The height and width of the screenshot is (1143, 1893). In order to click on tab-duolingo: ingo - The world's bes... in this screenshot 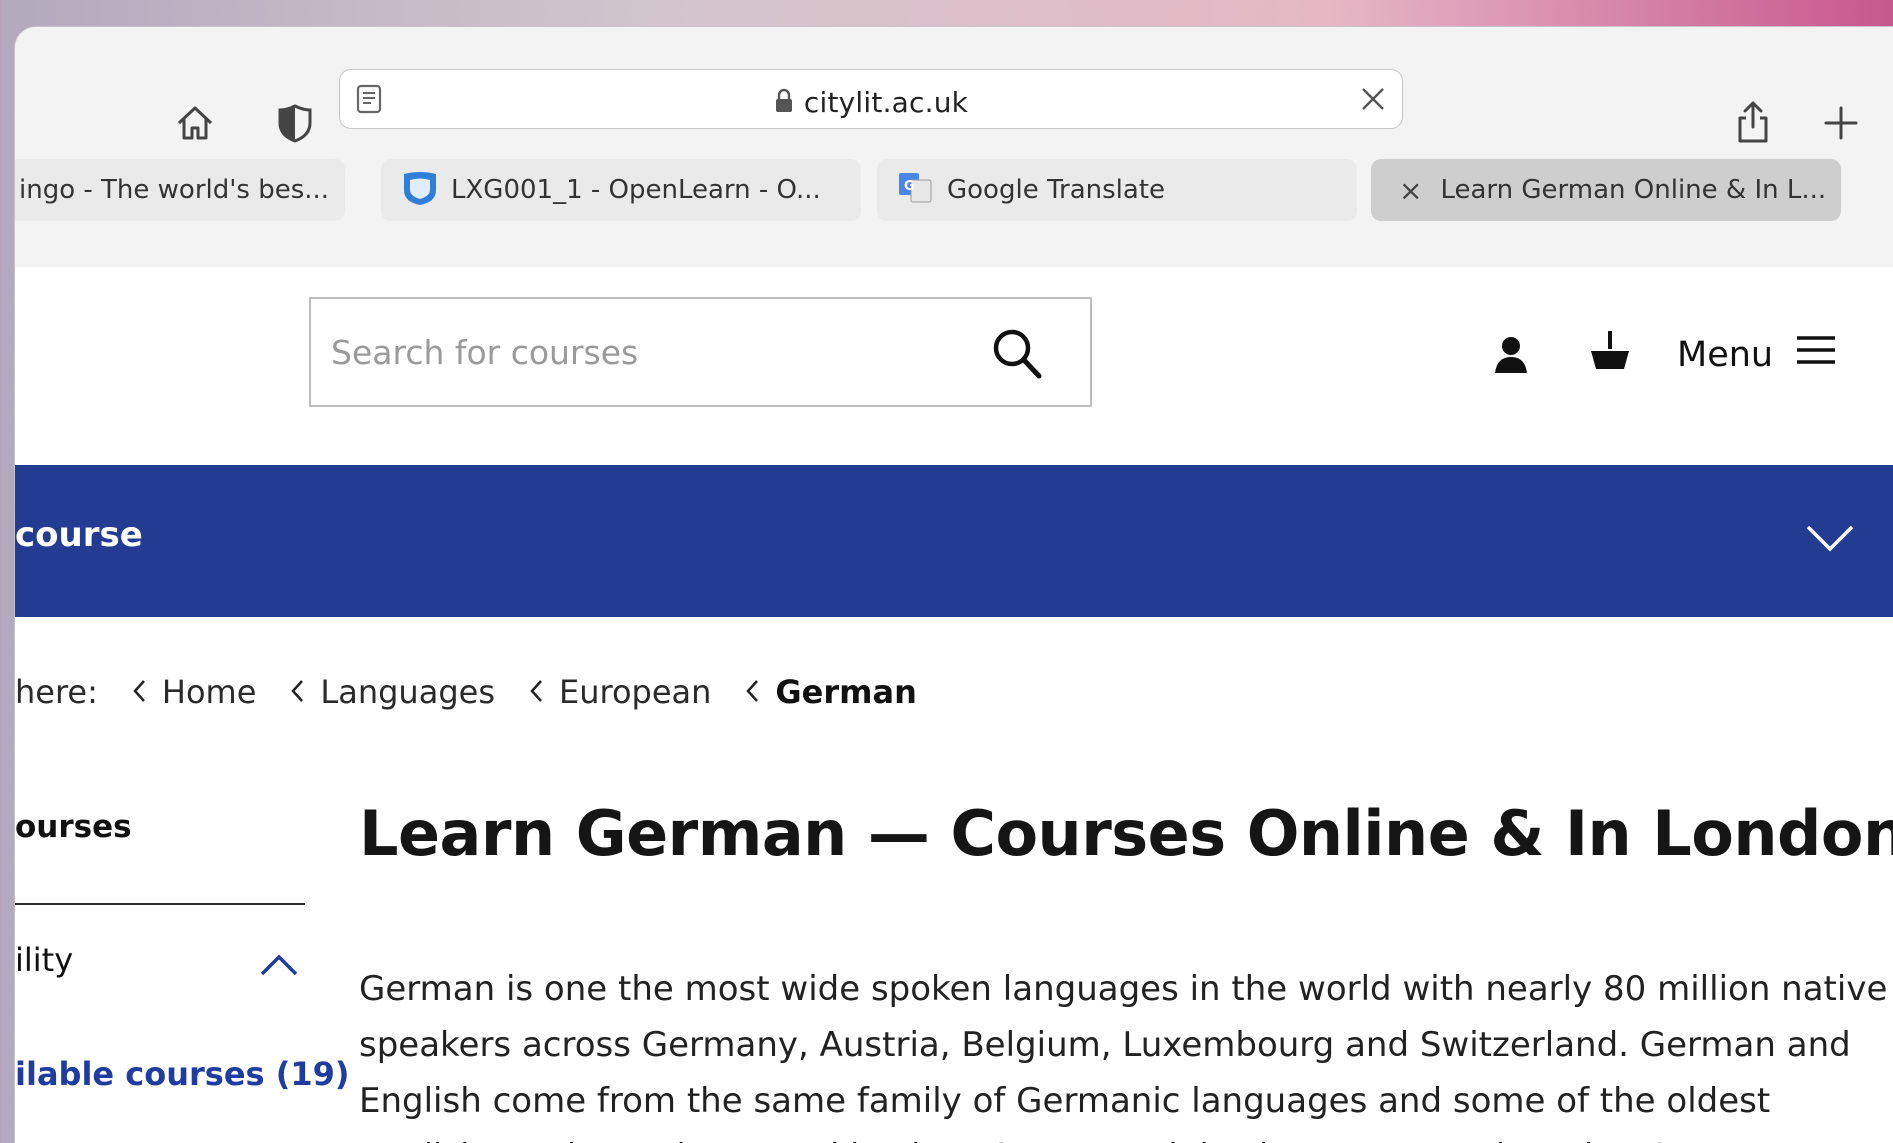, I will do `click(180, 190)`.